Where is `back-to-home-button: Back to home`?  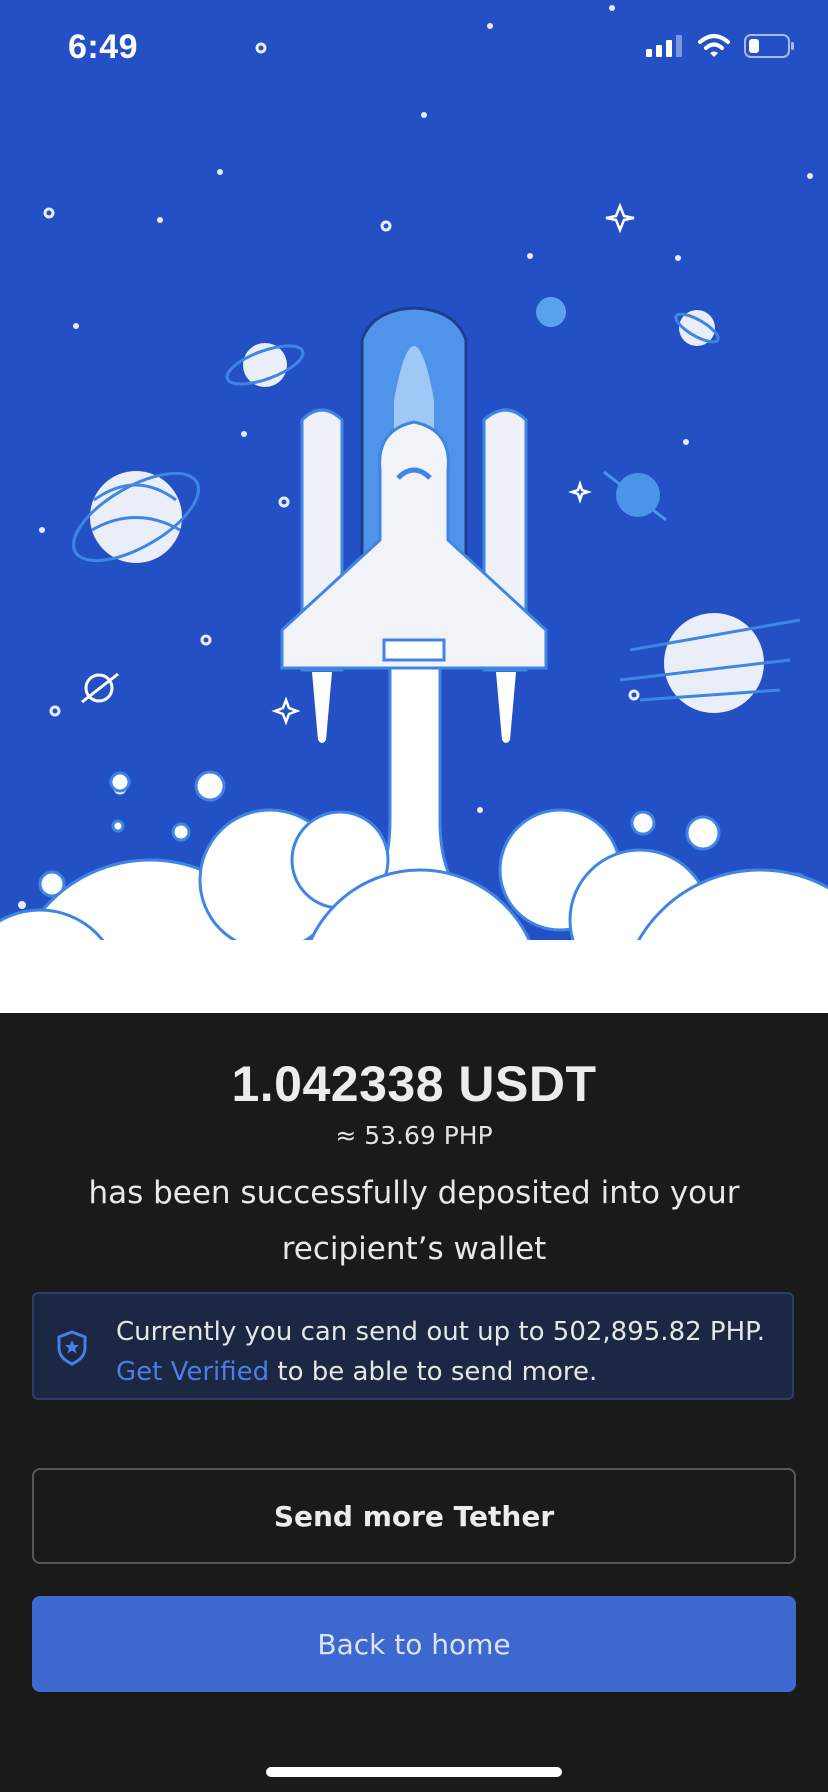
back-to-home-button: Back to home is located at coordinates (414, 1644).